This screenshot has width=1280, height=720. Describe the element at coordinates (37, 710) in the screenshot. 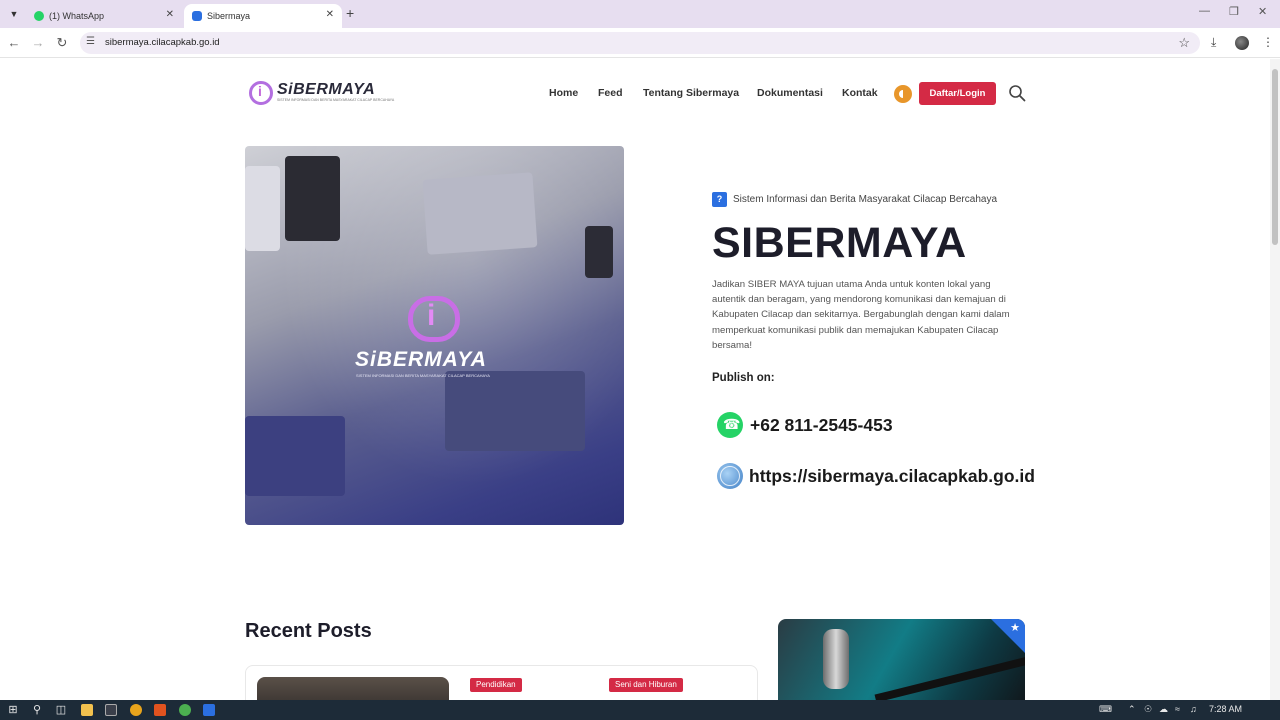

I see `search-icon: ⚲` at that location.